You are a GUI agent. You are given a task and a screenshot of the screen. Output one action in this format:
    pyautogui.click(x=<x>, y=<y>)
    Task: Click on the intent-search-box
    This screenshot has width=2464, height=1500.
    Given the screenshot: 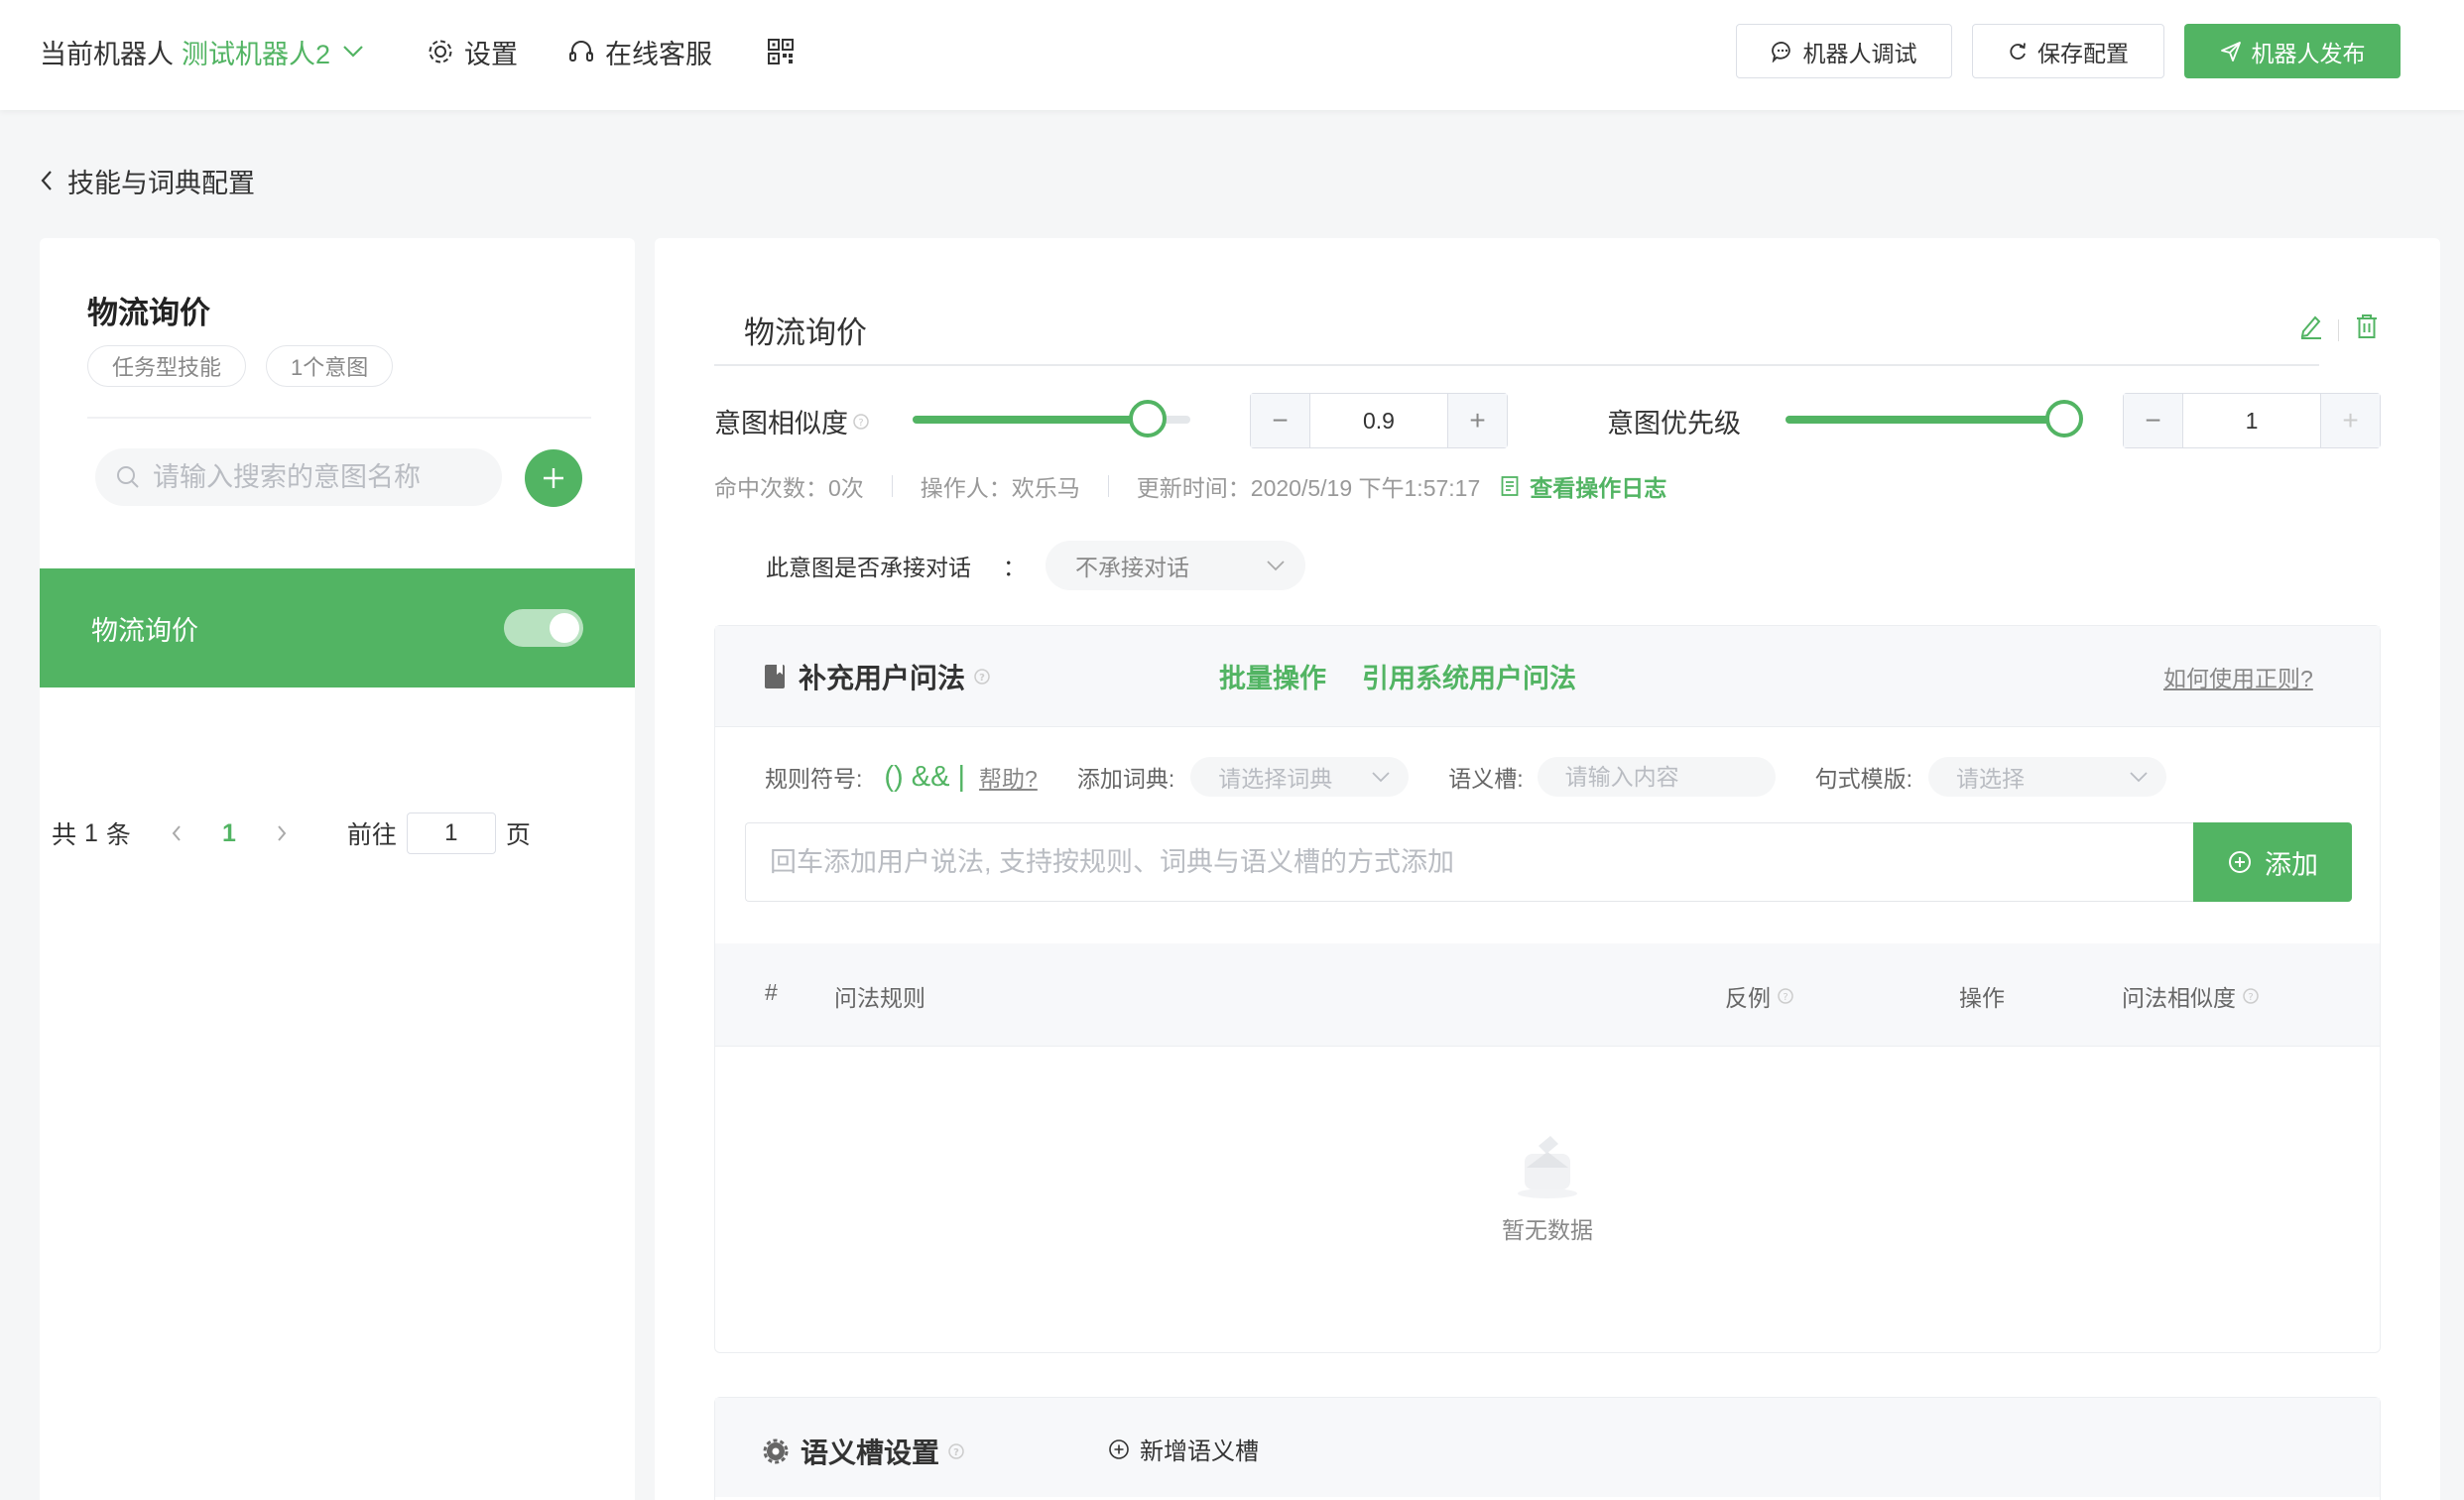 What is the action you would take?
    pyautogui.click(x=298, y=477)
    